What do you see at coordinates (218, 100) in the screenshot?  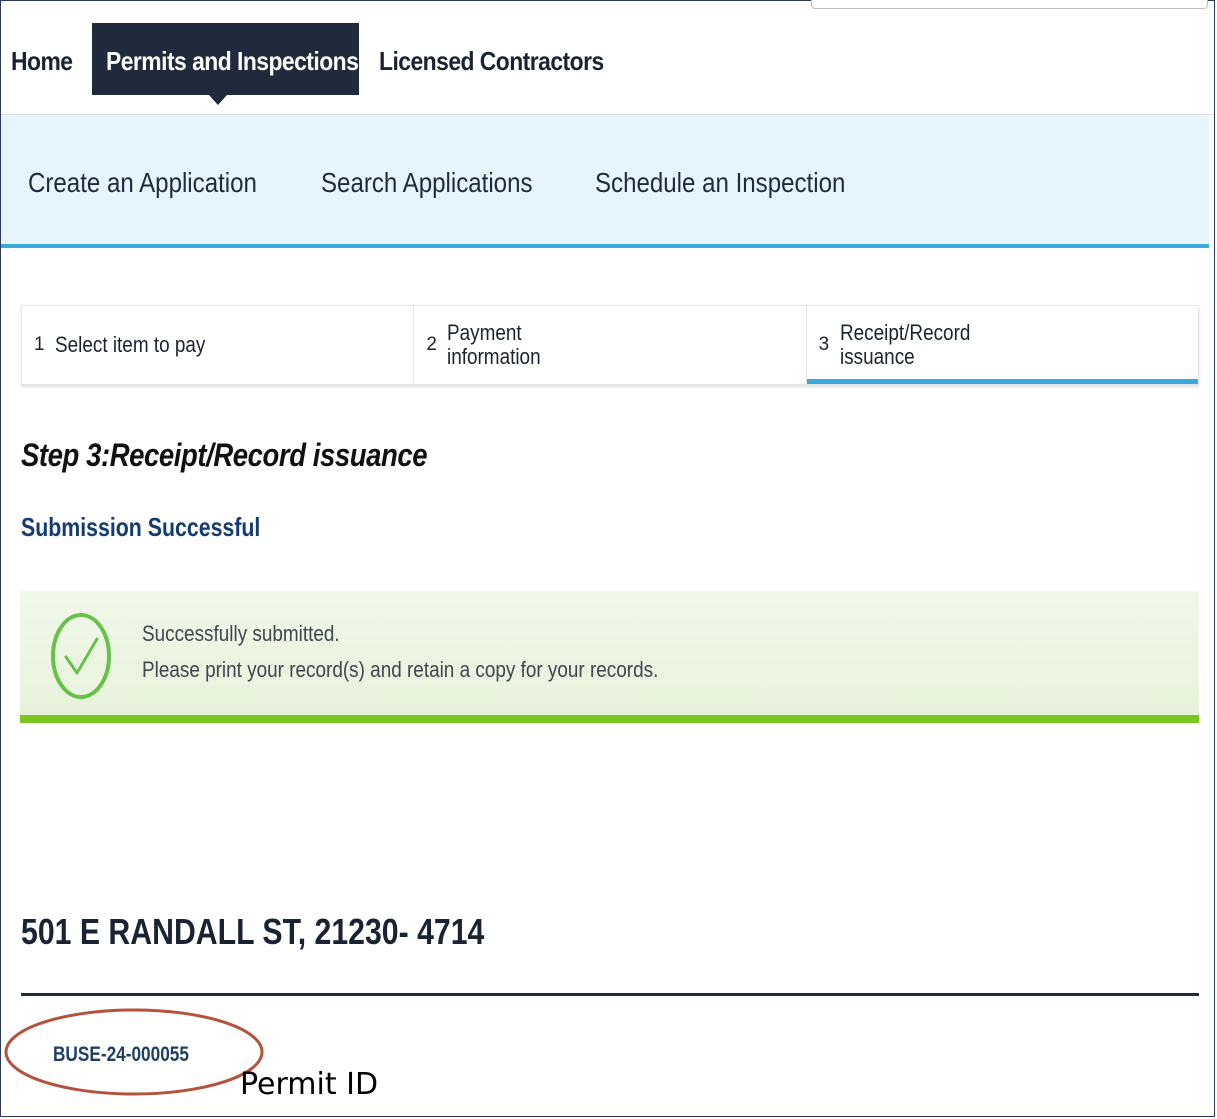 I see `active-tab-caret-icon` at bounding box center [218, 100].